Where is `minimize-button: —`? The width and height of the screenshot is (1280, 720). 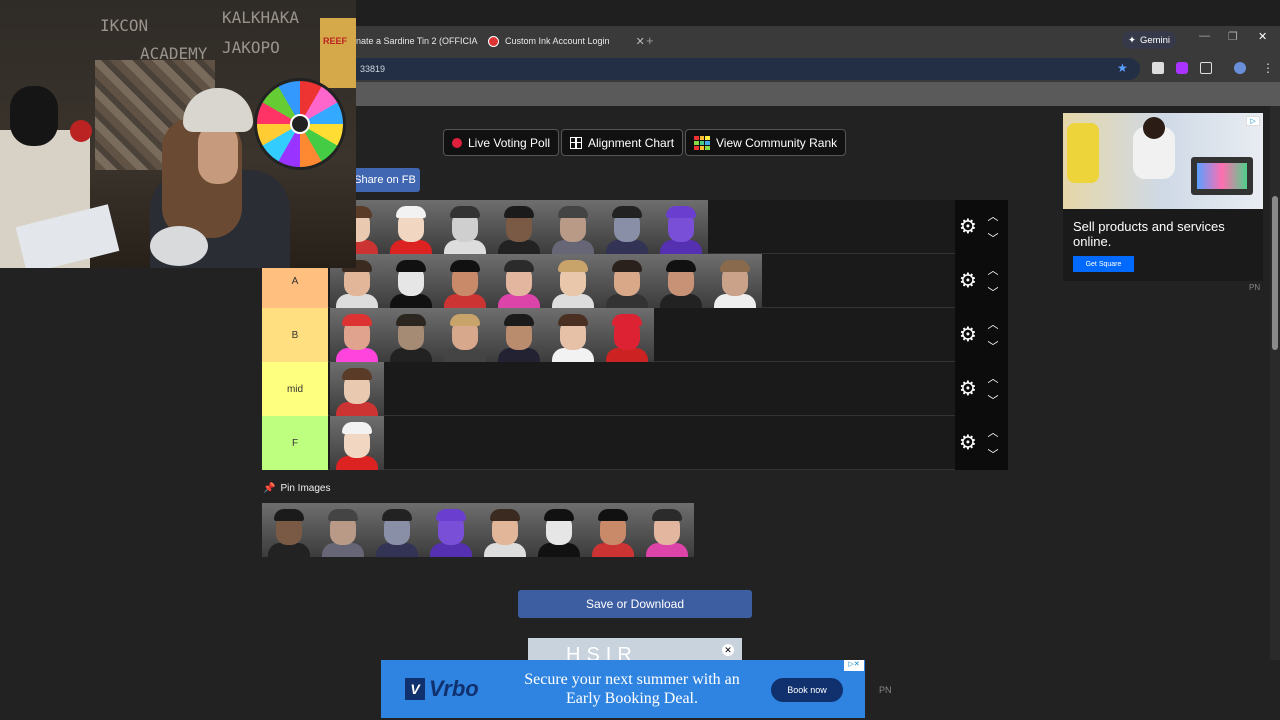
minimize-button: — is located at coordinates (1204, 36).